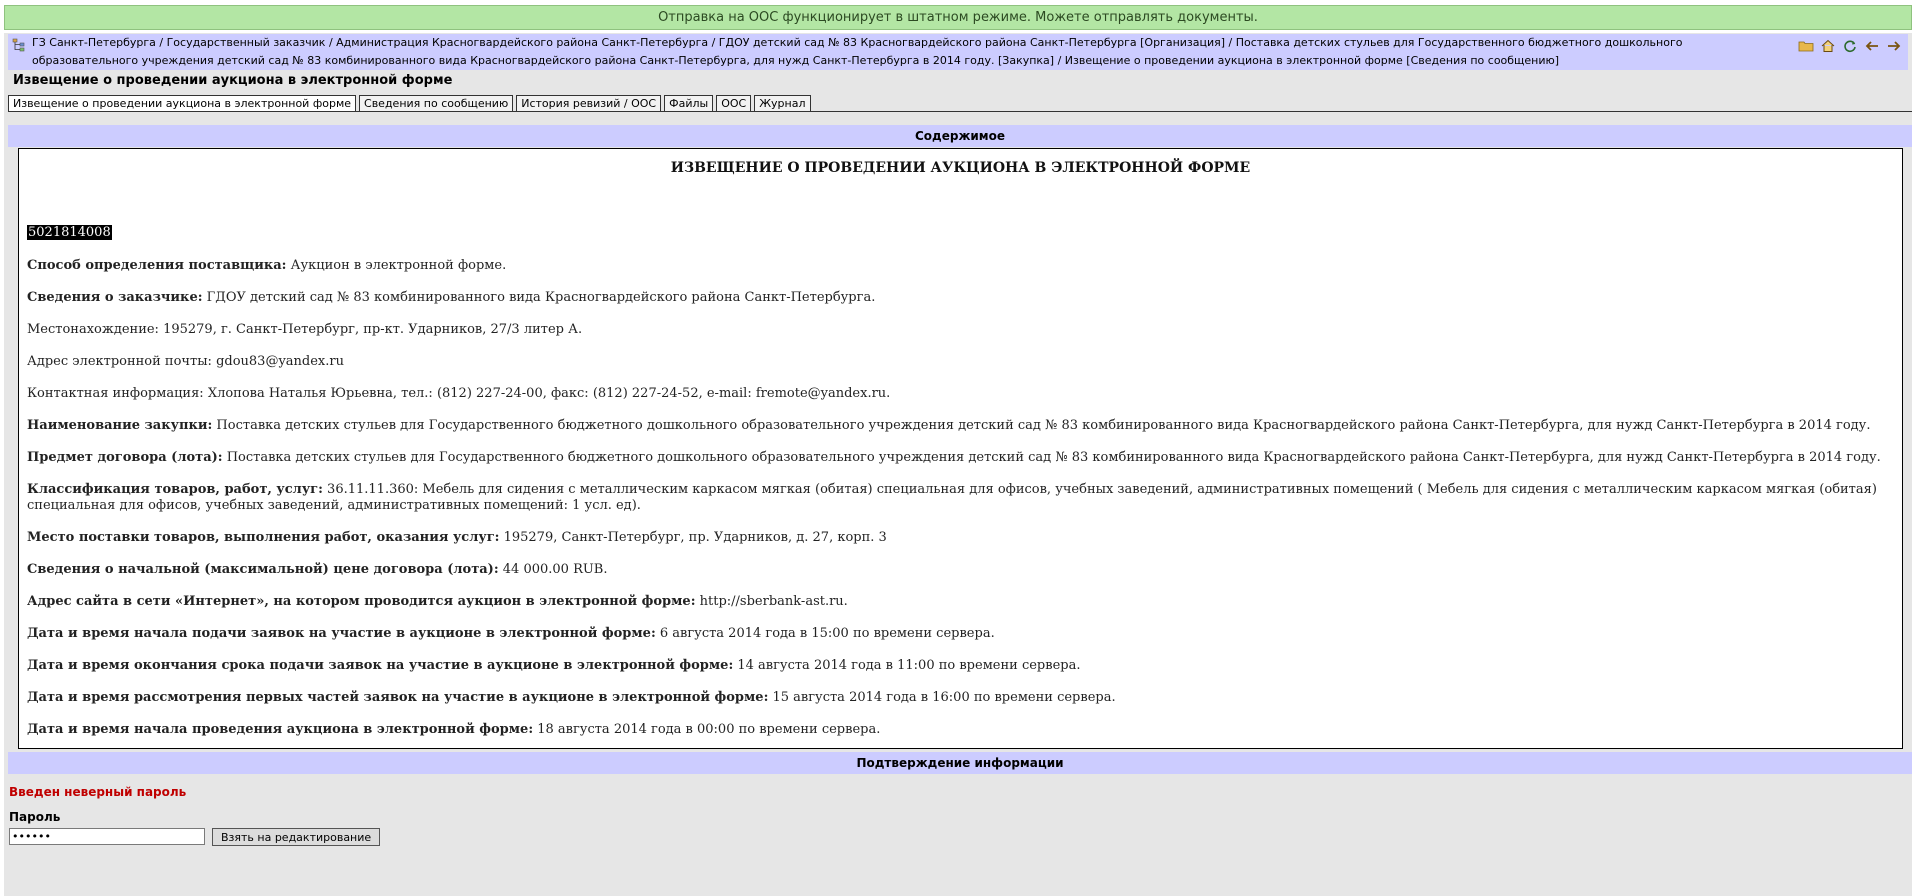  What do you see at coordinates (296, 837) in the screenshot?
I see `take-for-editing-button: Взять на редактирование` at bounding box center [296, 837].